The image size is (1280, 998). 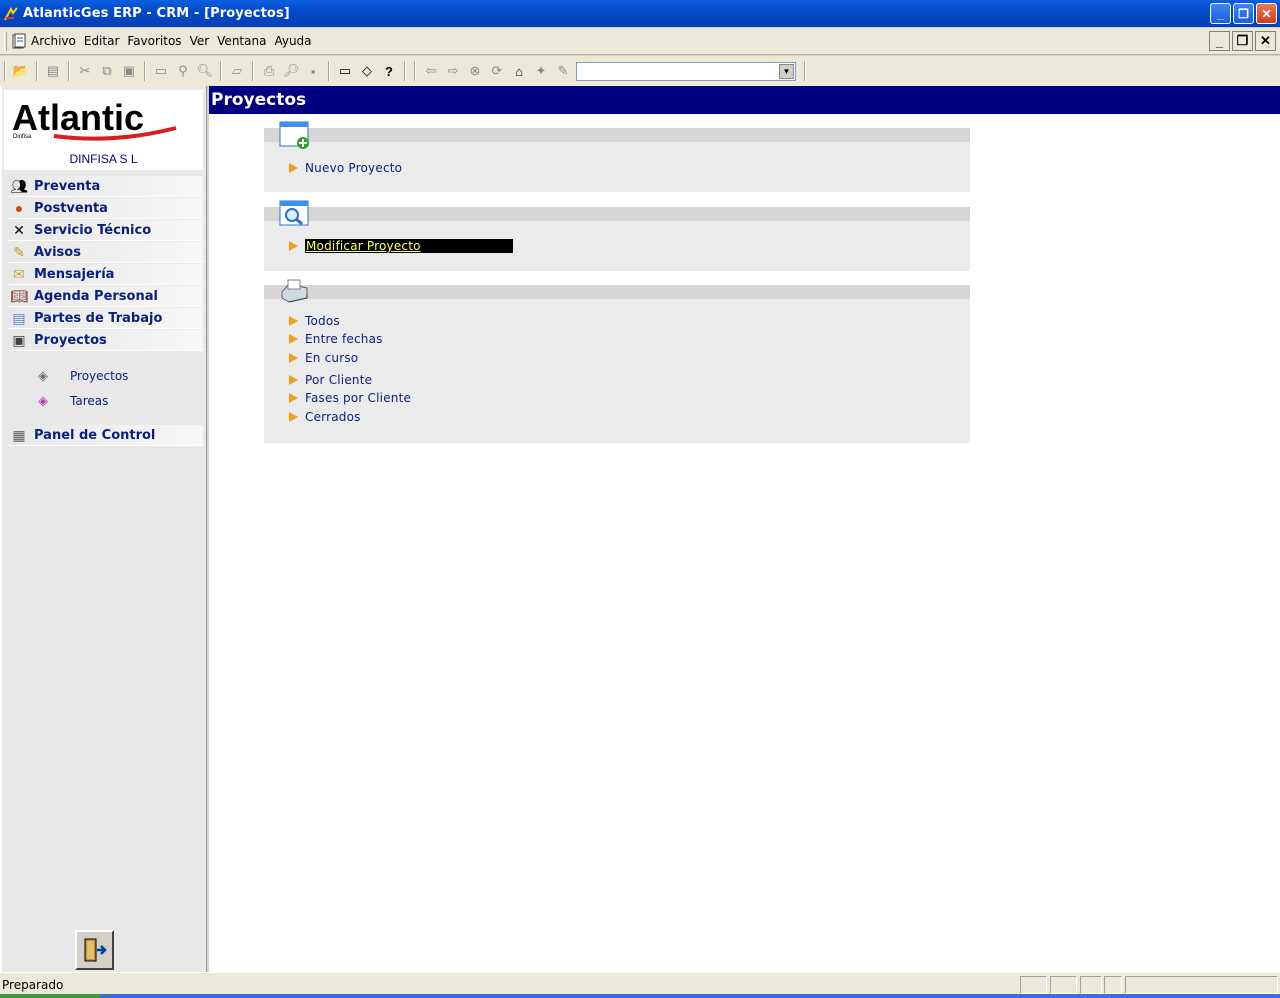 I want to click on back-button: ⇦, so click(x=431, y=71).